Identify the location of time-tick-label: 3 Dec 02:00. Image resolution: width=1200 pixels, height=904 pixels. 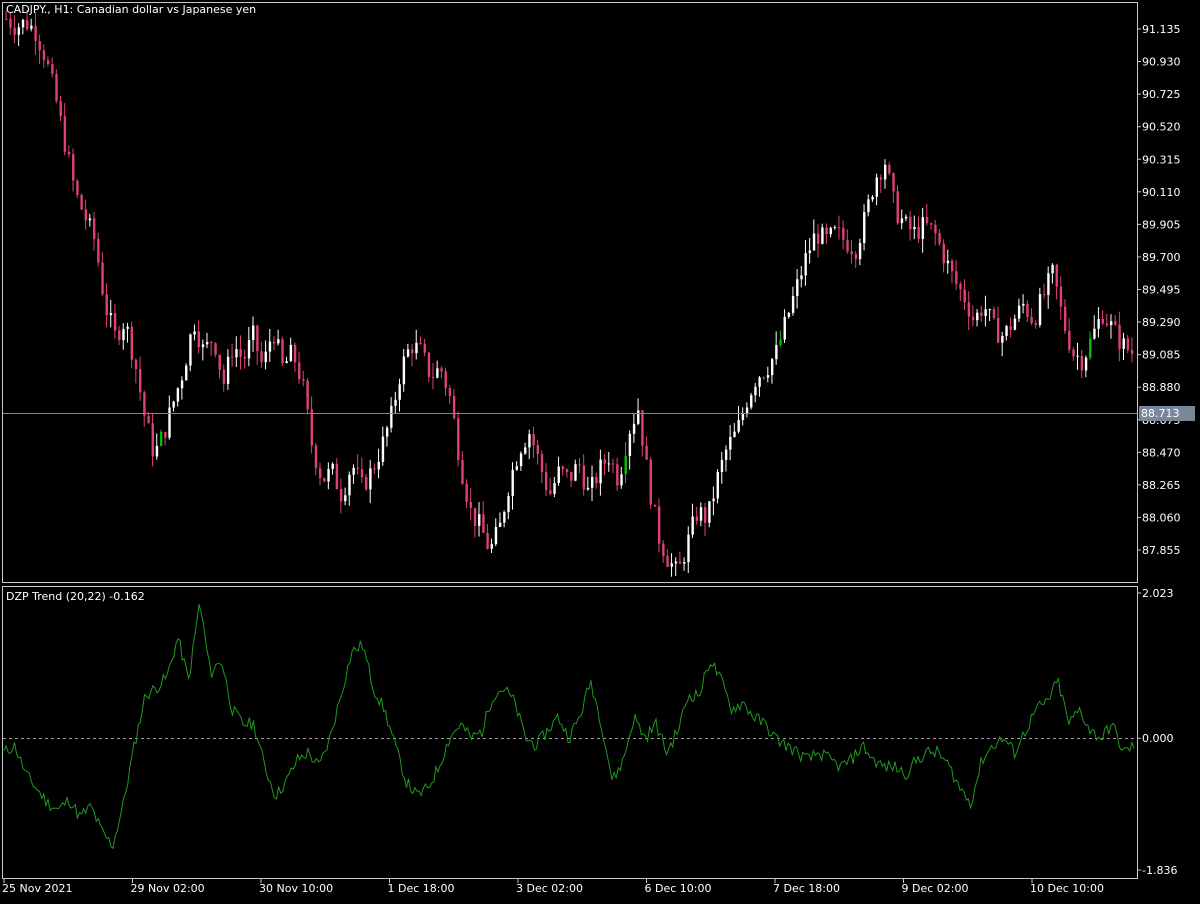
(549, 888).